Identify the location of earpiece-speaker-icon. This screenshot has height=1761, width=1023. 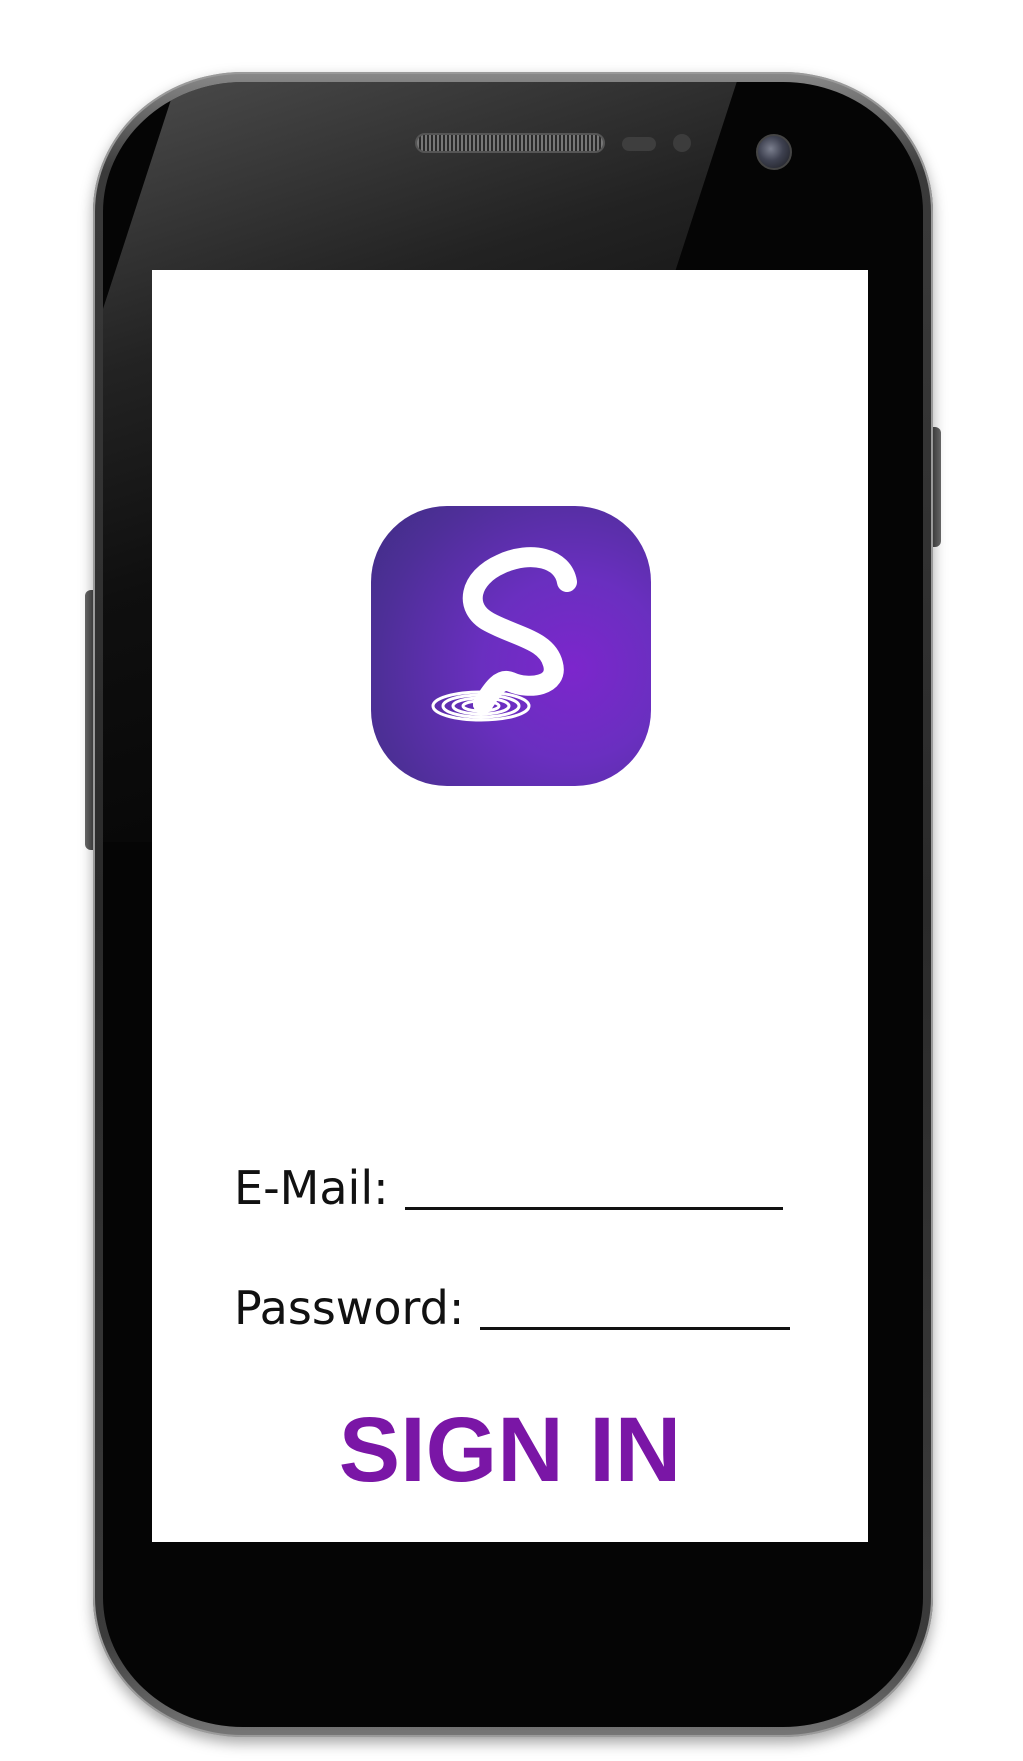
(510, 143).